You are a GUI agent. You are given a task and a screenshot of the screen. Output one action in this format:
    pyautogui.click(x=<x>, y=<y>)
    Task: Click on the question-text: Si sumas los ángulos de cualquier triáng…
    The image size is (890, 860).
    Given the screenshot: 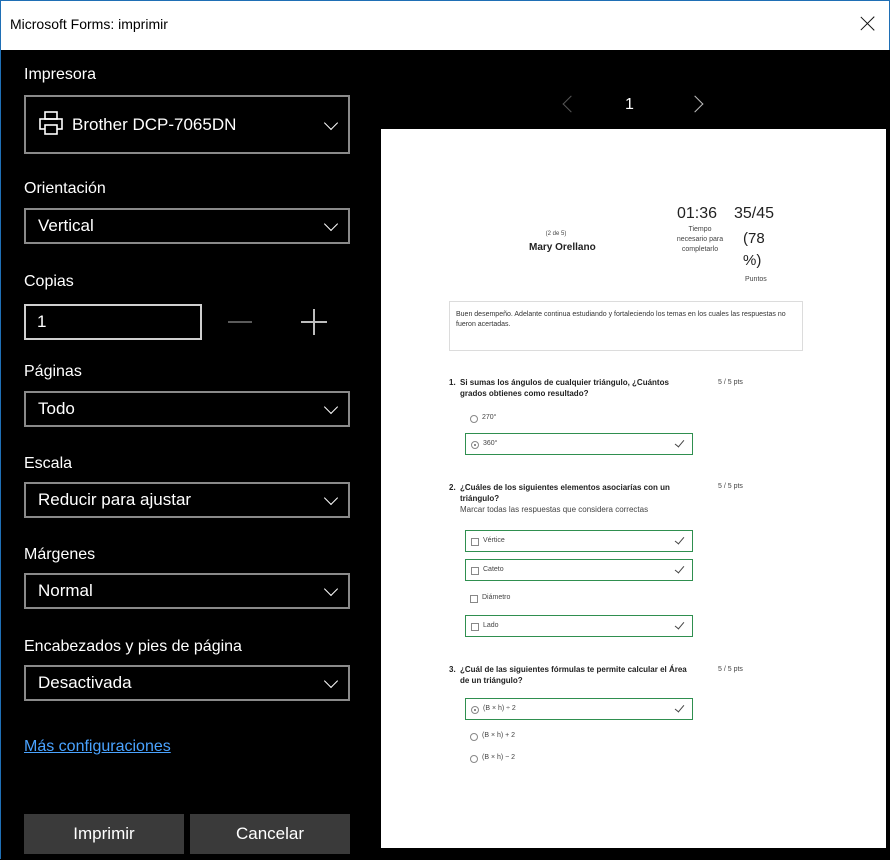 What is the action you would take?
    pyautogui.click(x=564, y=388)
    